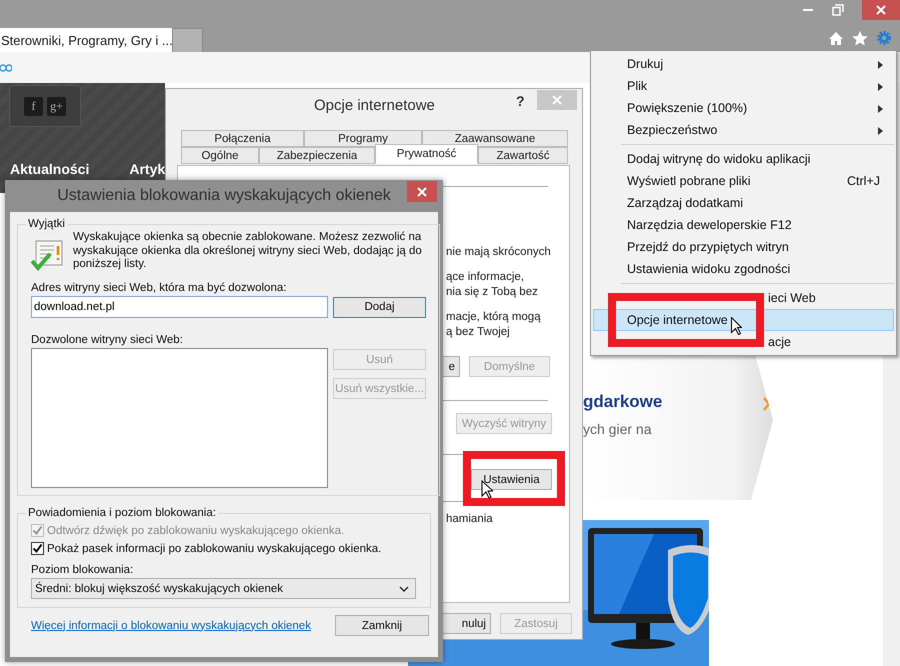 The width and height of the screenshot is (900, 666). I want to click on menu-item: Wyświetl pobrane pliki Ctrl+J, so click(743, 181).